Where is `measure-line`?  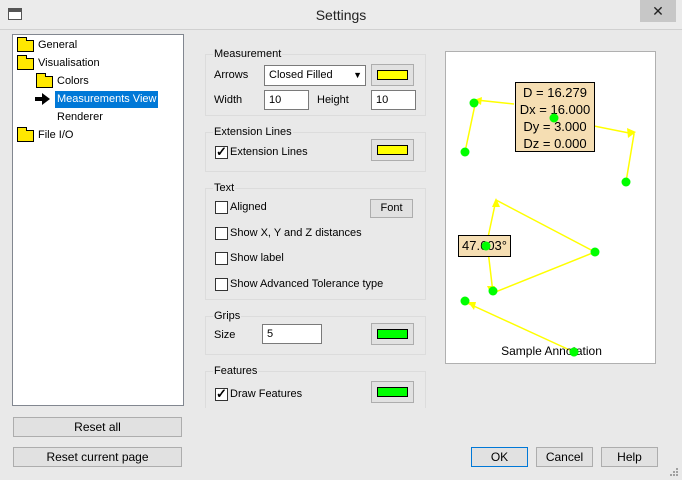 measure-line is located at coordinates (489, 126).